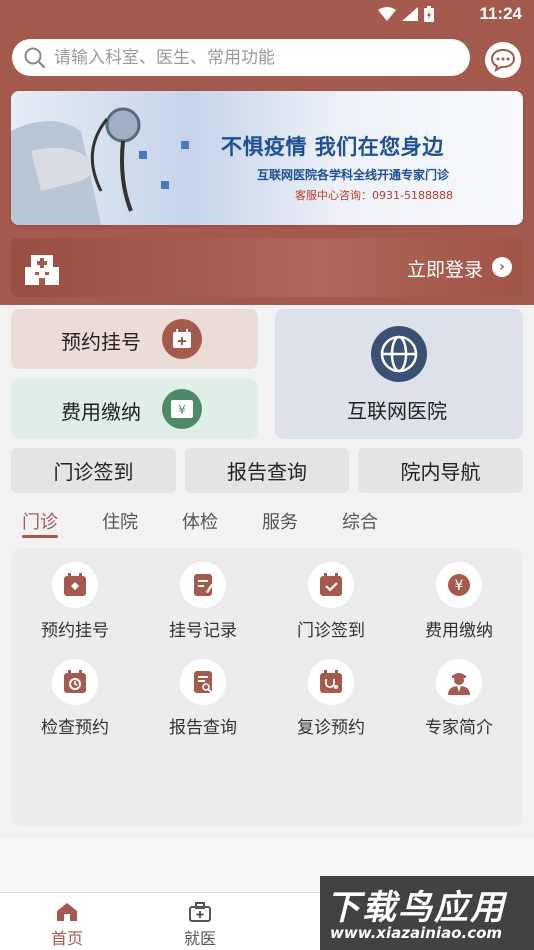  What do you see at coordinates (100, 166) in the screenshot?
I see `doctor-stethoscope-image` at bounding box center [100, 166].